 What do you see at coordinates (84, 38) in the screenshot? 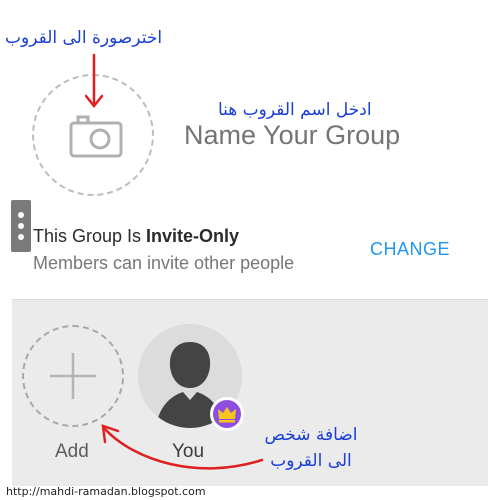
I see `photo-annotation: اخترصورة الى القروب` at bounding box center [84, 38].